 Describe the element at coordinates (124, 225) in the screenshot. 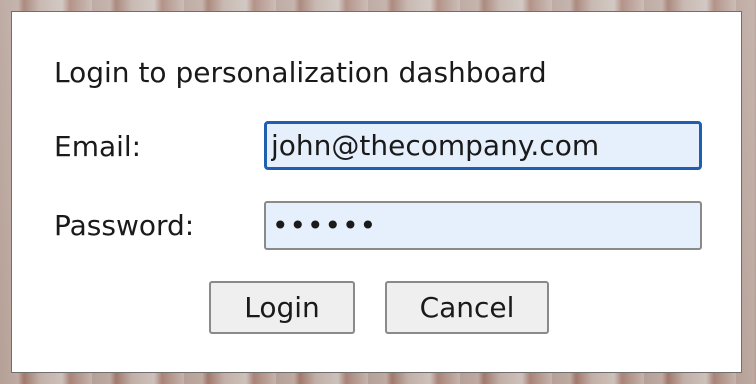

I see `password-label: Password:` at that location.